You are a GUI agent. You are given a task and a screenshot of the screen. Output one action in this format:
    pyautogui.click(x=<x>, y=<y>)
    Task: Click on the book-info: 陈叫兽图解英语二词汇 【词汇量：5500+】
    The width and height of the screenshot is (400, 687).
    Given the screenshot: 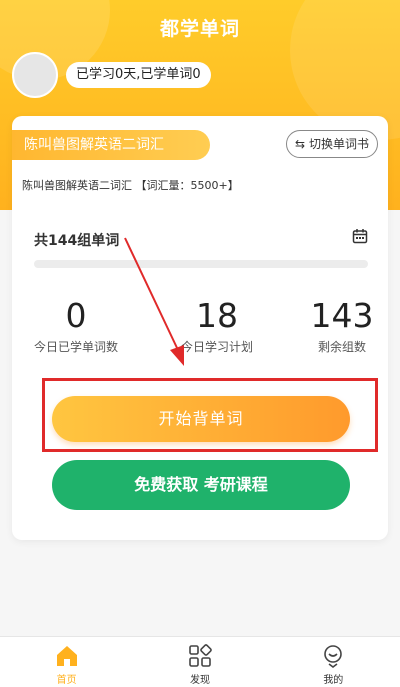 What is the action you would take?
    pyautogui.click(x=130, y=185)
    